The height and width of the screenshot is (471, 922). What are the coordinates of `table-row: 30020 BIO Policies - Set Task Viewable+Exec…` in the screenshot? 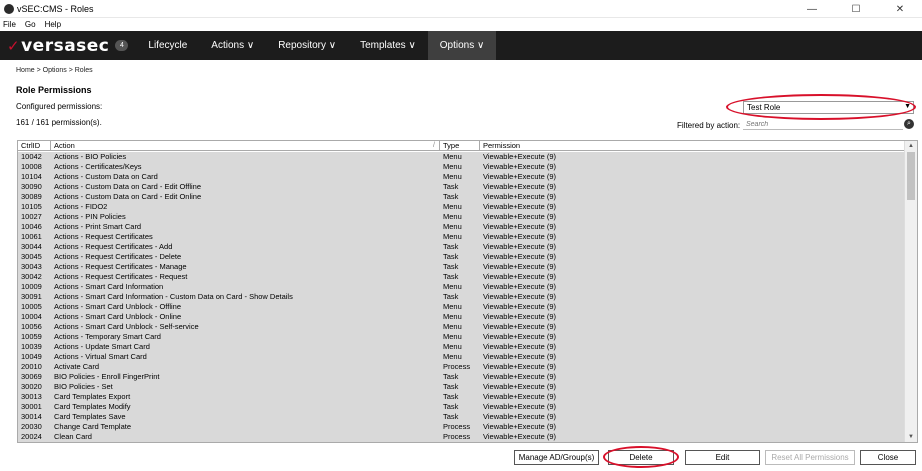 It's located at (461, 387).